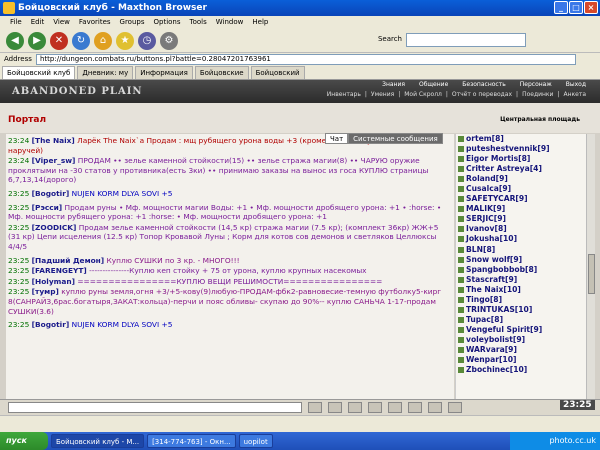 This screenshot has height=450, width=600. What do you see at coordinates (59, 40) in the screenshot?
I see `stop-icon: ✕` at bounding box center [59, 40].